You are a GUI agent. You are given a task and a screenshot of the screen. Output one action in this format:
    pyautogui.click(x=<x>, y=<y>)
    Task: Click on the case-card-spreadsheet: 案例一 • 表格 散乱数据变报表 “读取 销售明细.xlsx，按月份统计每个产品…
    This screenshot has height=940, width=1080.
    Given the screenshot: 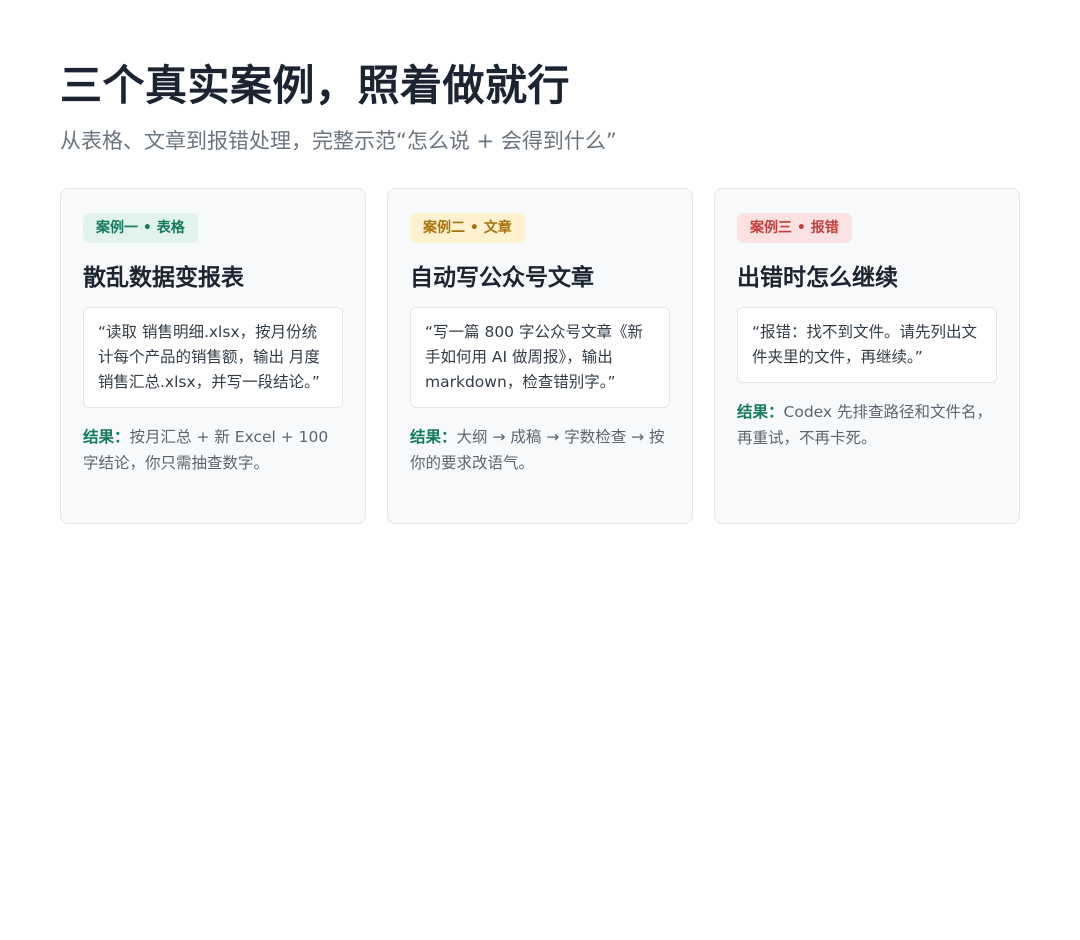 What is the action you would take?
    pyautogui.click(x=213, y=356)
    